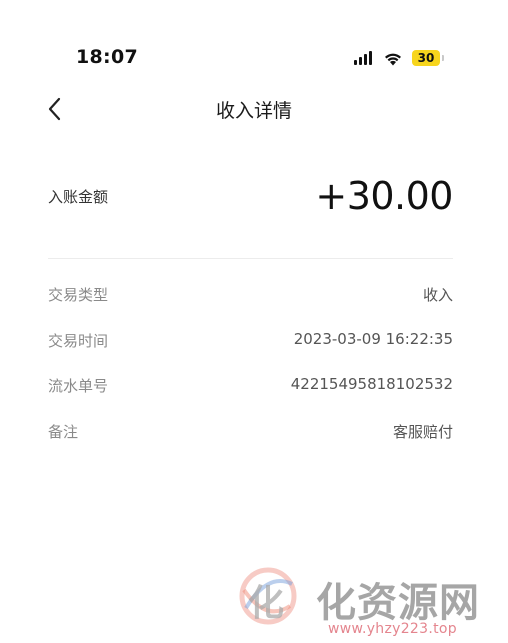 This screenshot has width=508, height=643. I want to click on detail-value: 收入, so click(437, 295).